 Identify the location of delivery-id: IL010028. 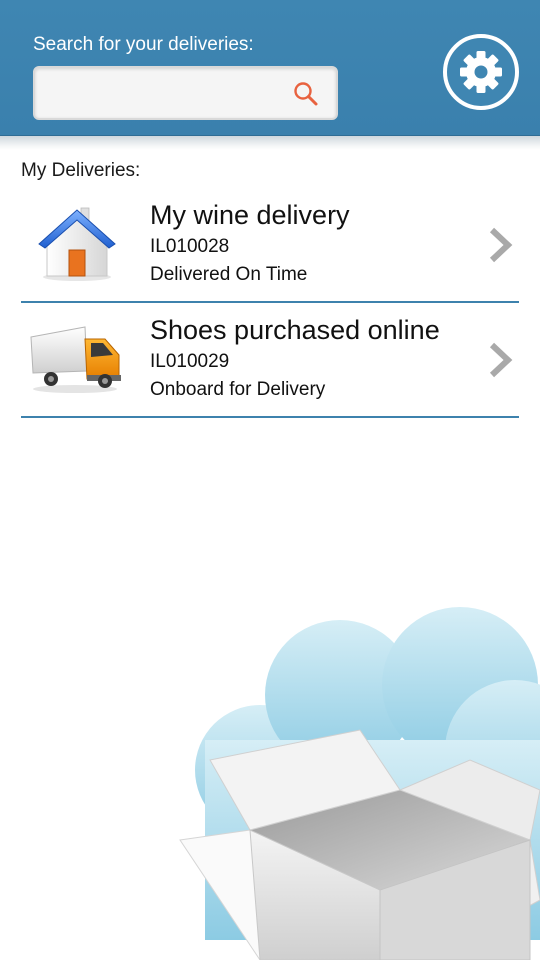
(190, 246).